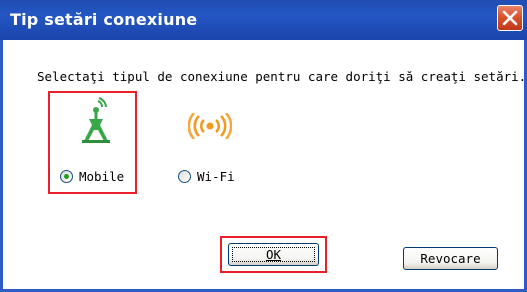 This screenshot has height=292, width=527. I want to click on cancel-button: Revocare, so click(450, 258).